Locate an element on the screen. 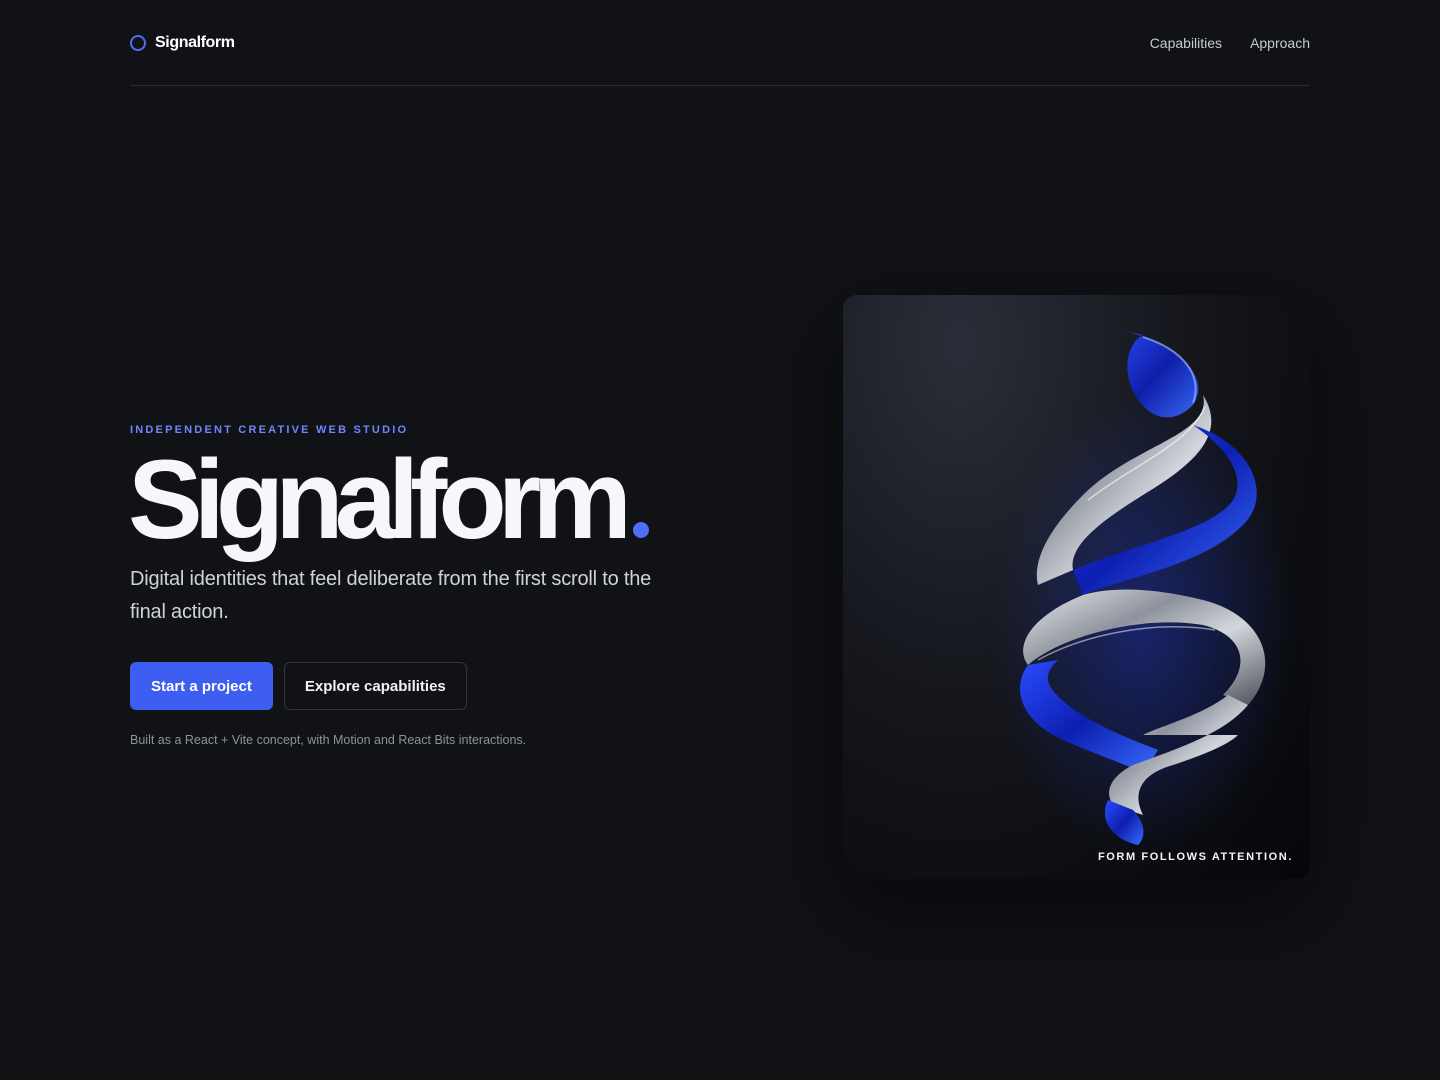 The image size is (1440, 1080). hero-title-text: Signalform is located at coordinates (380, 499).